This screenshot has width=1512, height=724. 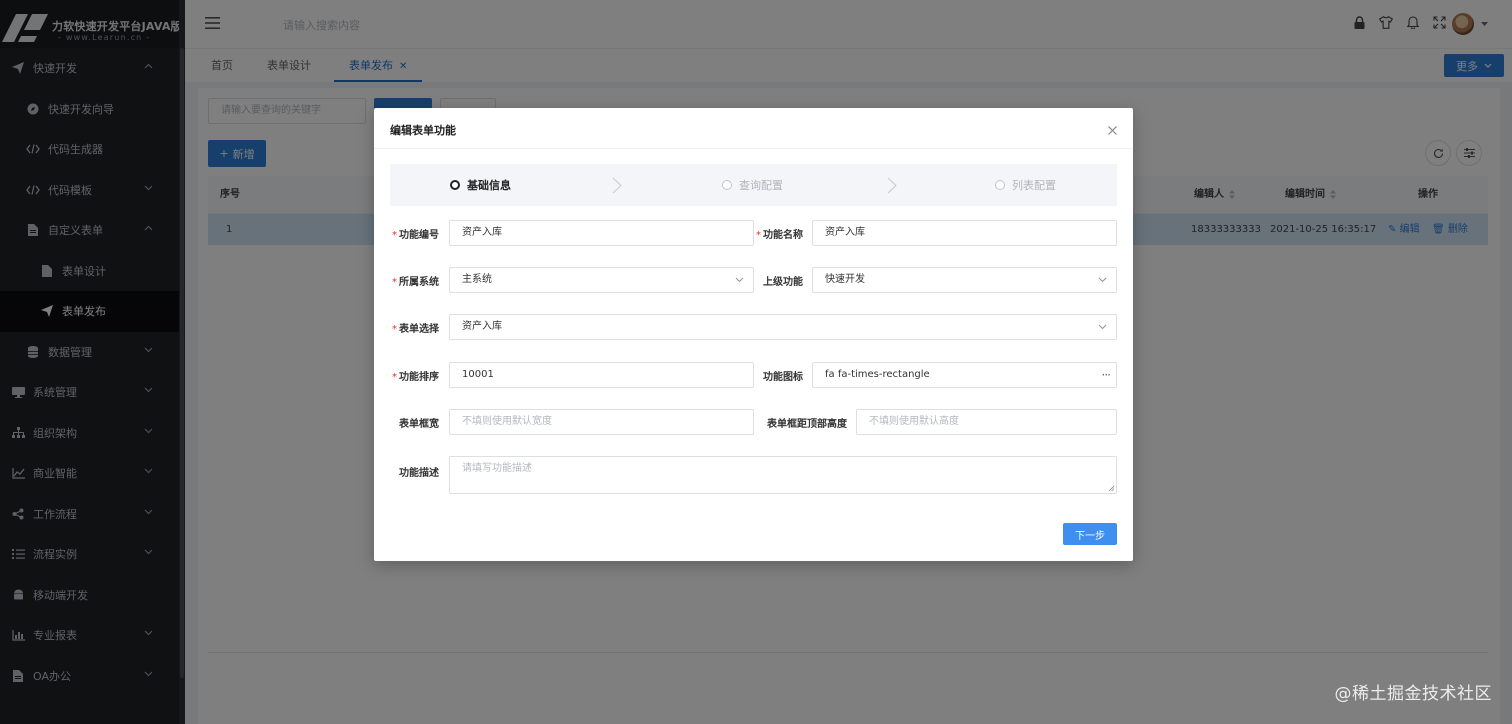 What do you see at coordinates (419, 235) in the screenshot?
I see `label-text: 功能编号` at bounding box center [419, 235].